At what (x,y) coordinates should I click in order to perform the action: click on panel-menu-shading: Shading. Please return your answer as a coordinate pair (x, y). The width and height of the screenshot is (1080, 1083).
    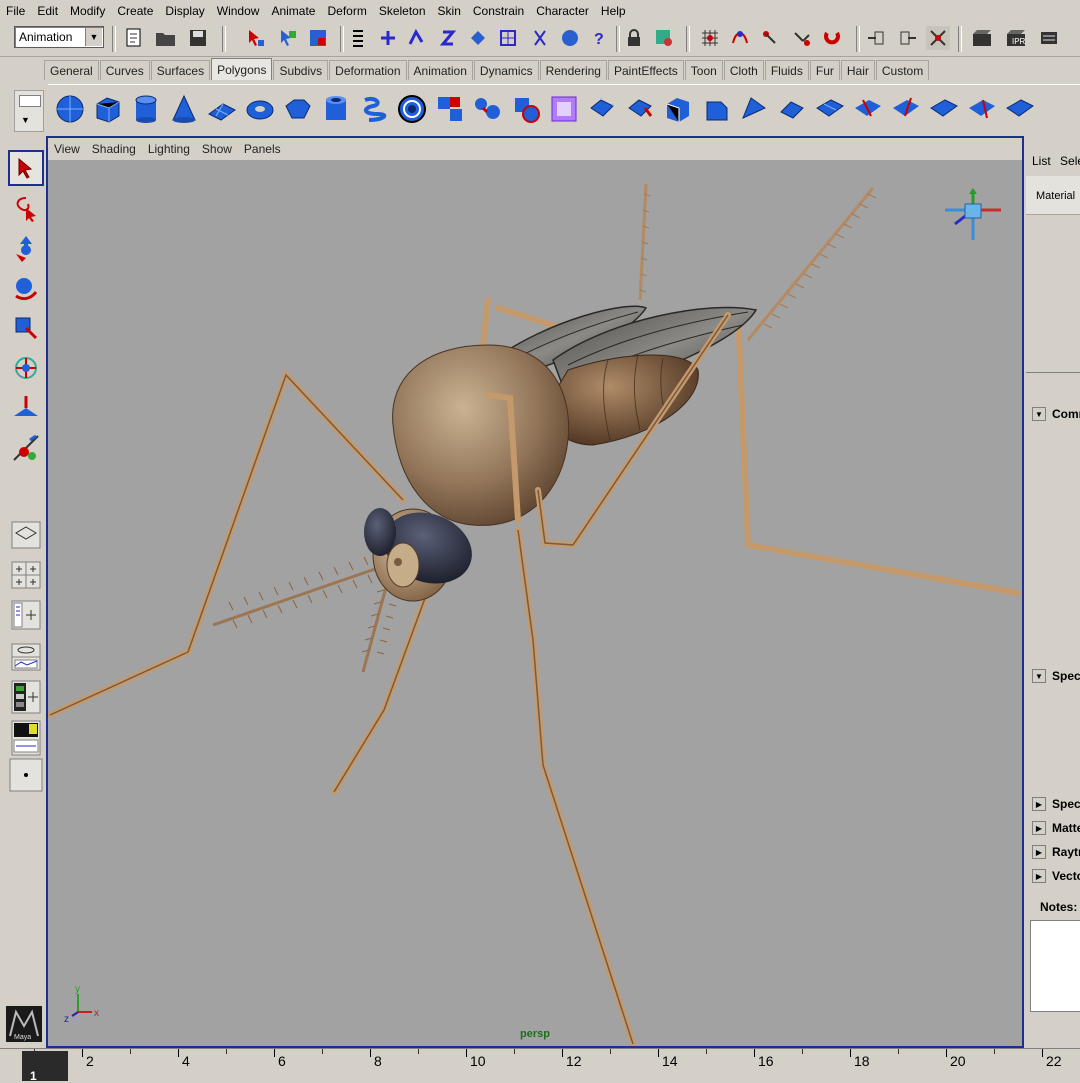
    Looking at the image, I should click on (114, 149).